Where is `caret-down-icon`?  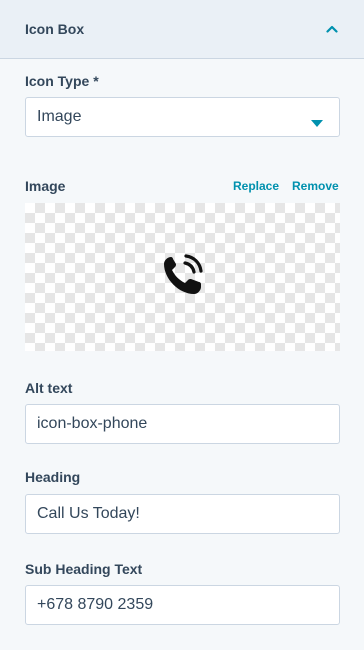 caret-down-icon is located at coordinates (317, 123).